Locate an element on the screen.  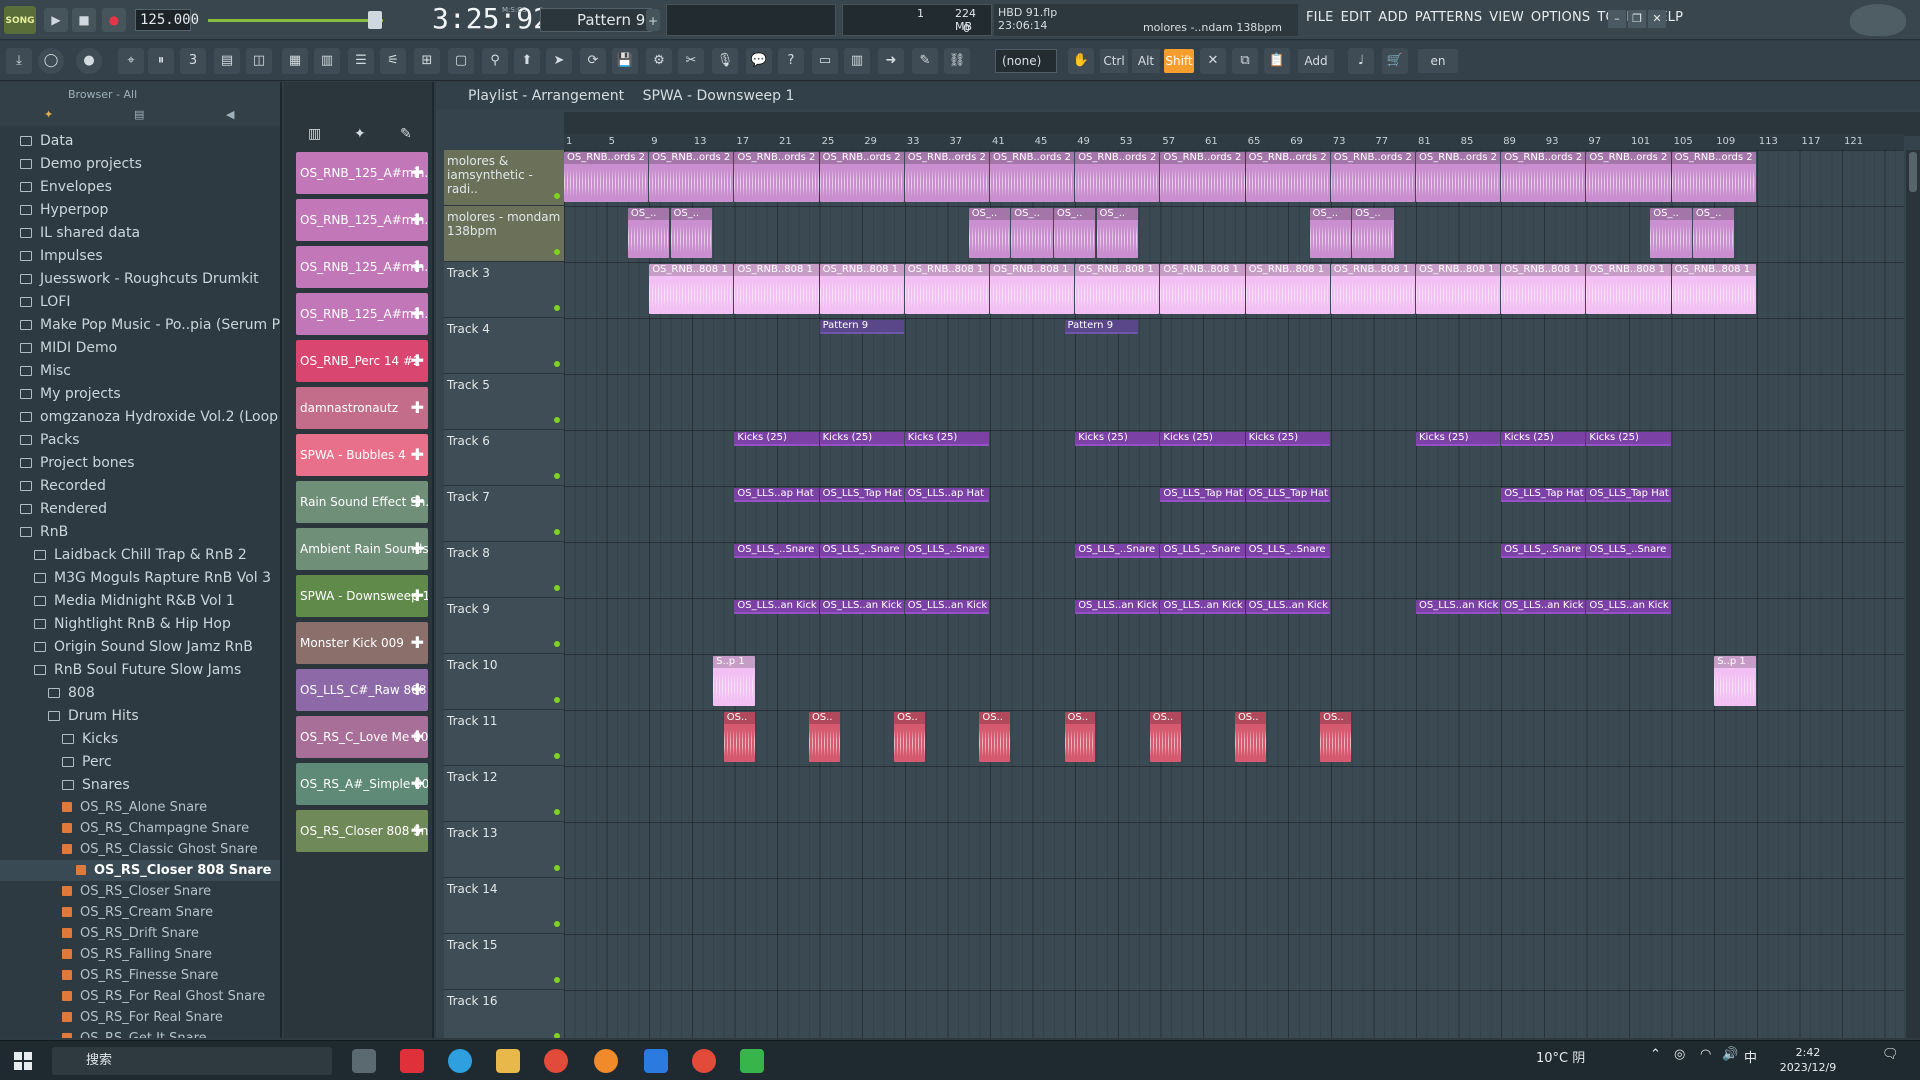
browser-file: OS_RS_Closer 808 Snare is located at coordinates (140, 870).